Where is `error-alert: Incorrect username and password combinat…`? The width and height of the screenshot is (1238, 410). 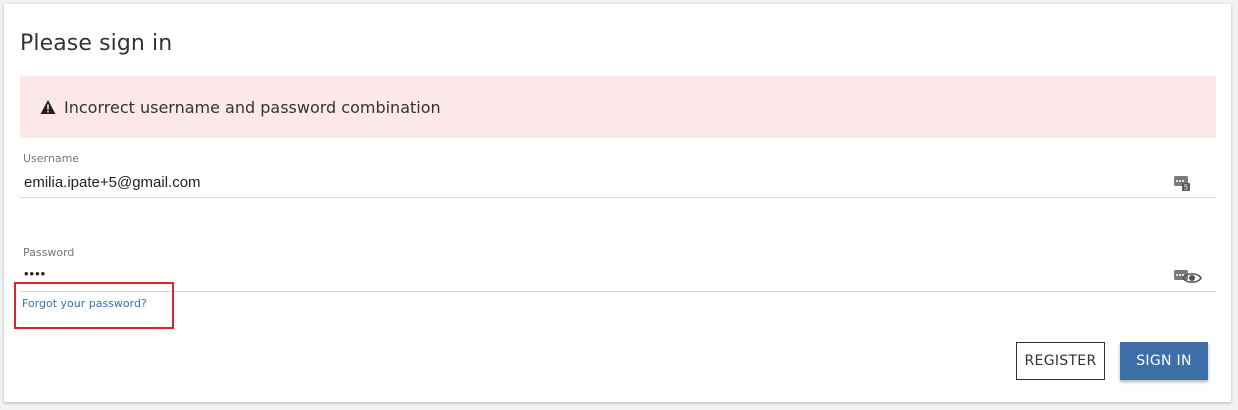 error-alert: Incorrect username and password combinat… is located at coordinates (618, 107).